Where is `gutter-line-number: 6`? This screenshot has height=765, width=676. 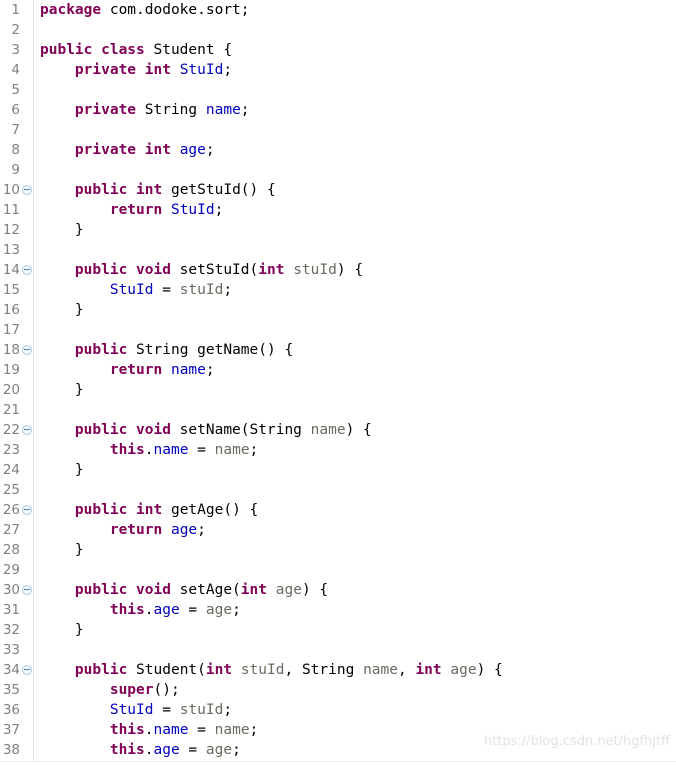
gutter-line-number: 6 is located at coordinates (16, 110).